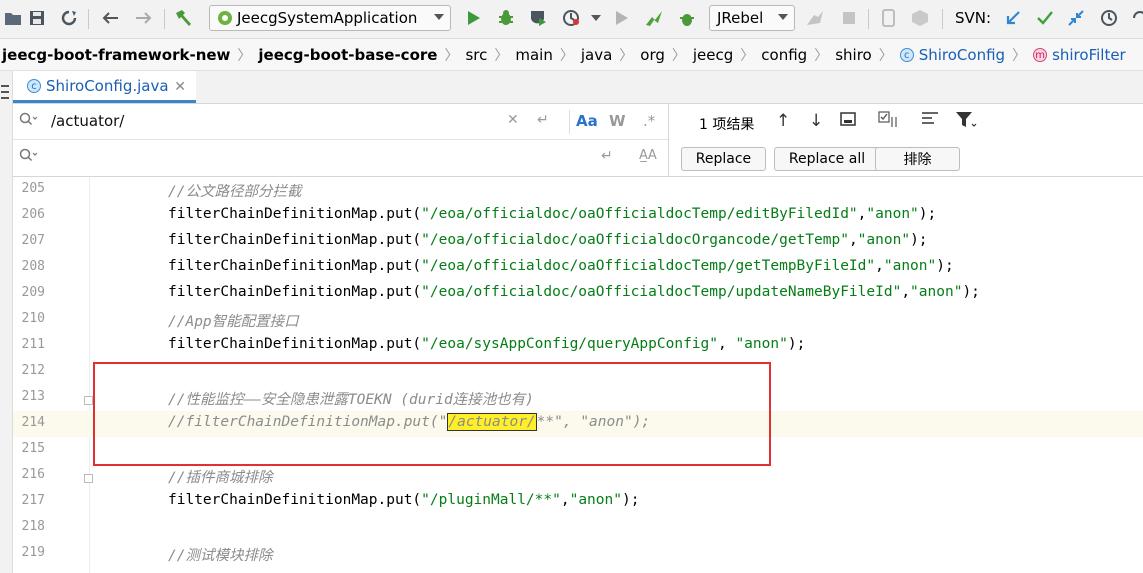 The image size is (1143, 573). Describe the element at coordinates (180, 87) in the screenshot. I see `close-icon: ✕` at that location.